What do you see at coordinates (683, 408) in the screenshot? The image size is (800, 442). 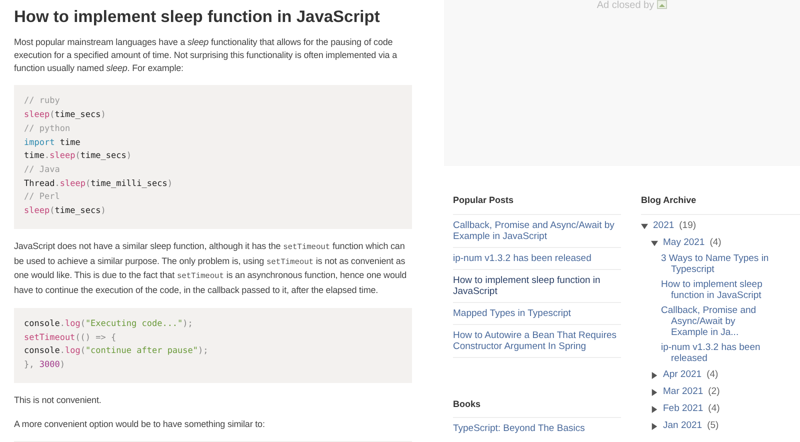 I see `archive-month-link: Feb 2021` at bounding box center [683, 408].